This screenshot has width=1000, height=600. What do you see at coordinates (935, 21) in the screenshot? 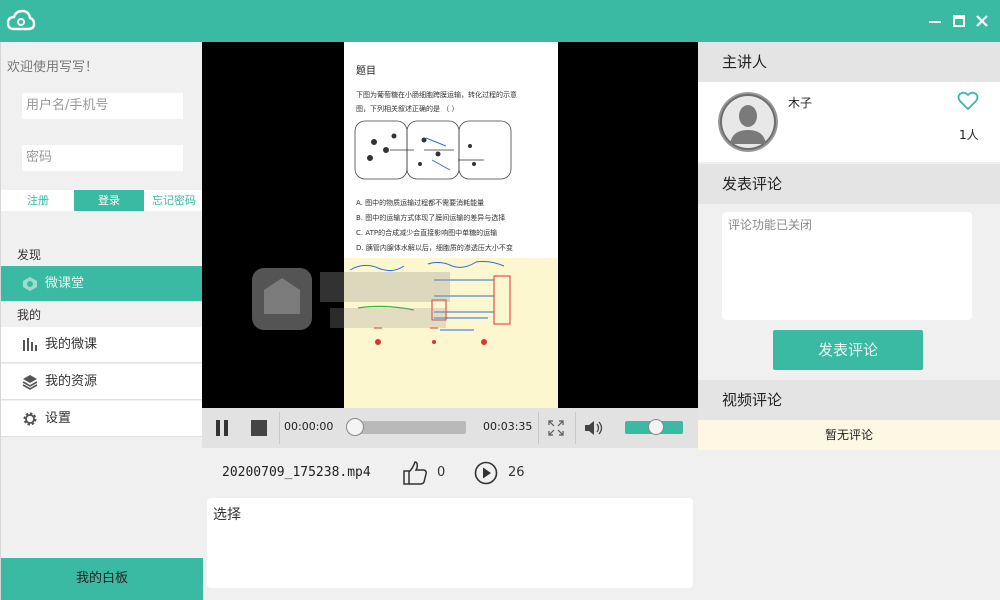
I see `minimize-icon` at bounding box center [935, 21].